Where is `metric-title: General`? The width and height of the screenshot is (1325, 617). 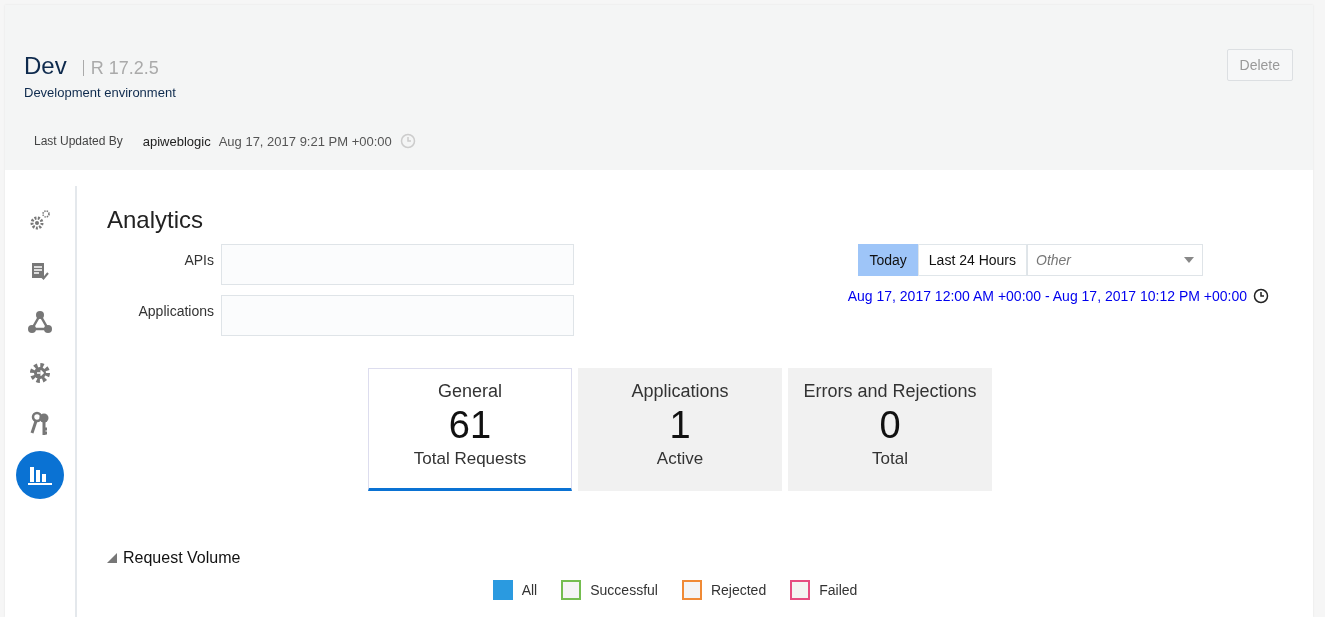 metric-title: General is located at coordinates (469, 391).